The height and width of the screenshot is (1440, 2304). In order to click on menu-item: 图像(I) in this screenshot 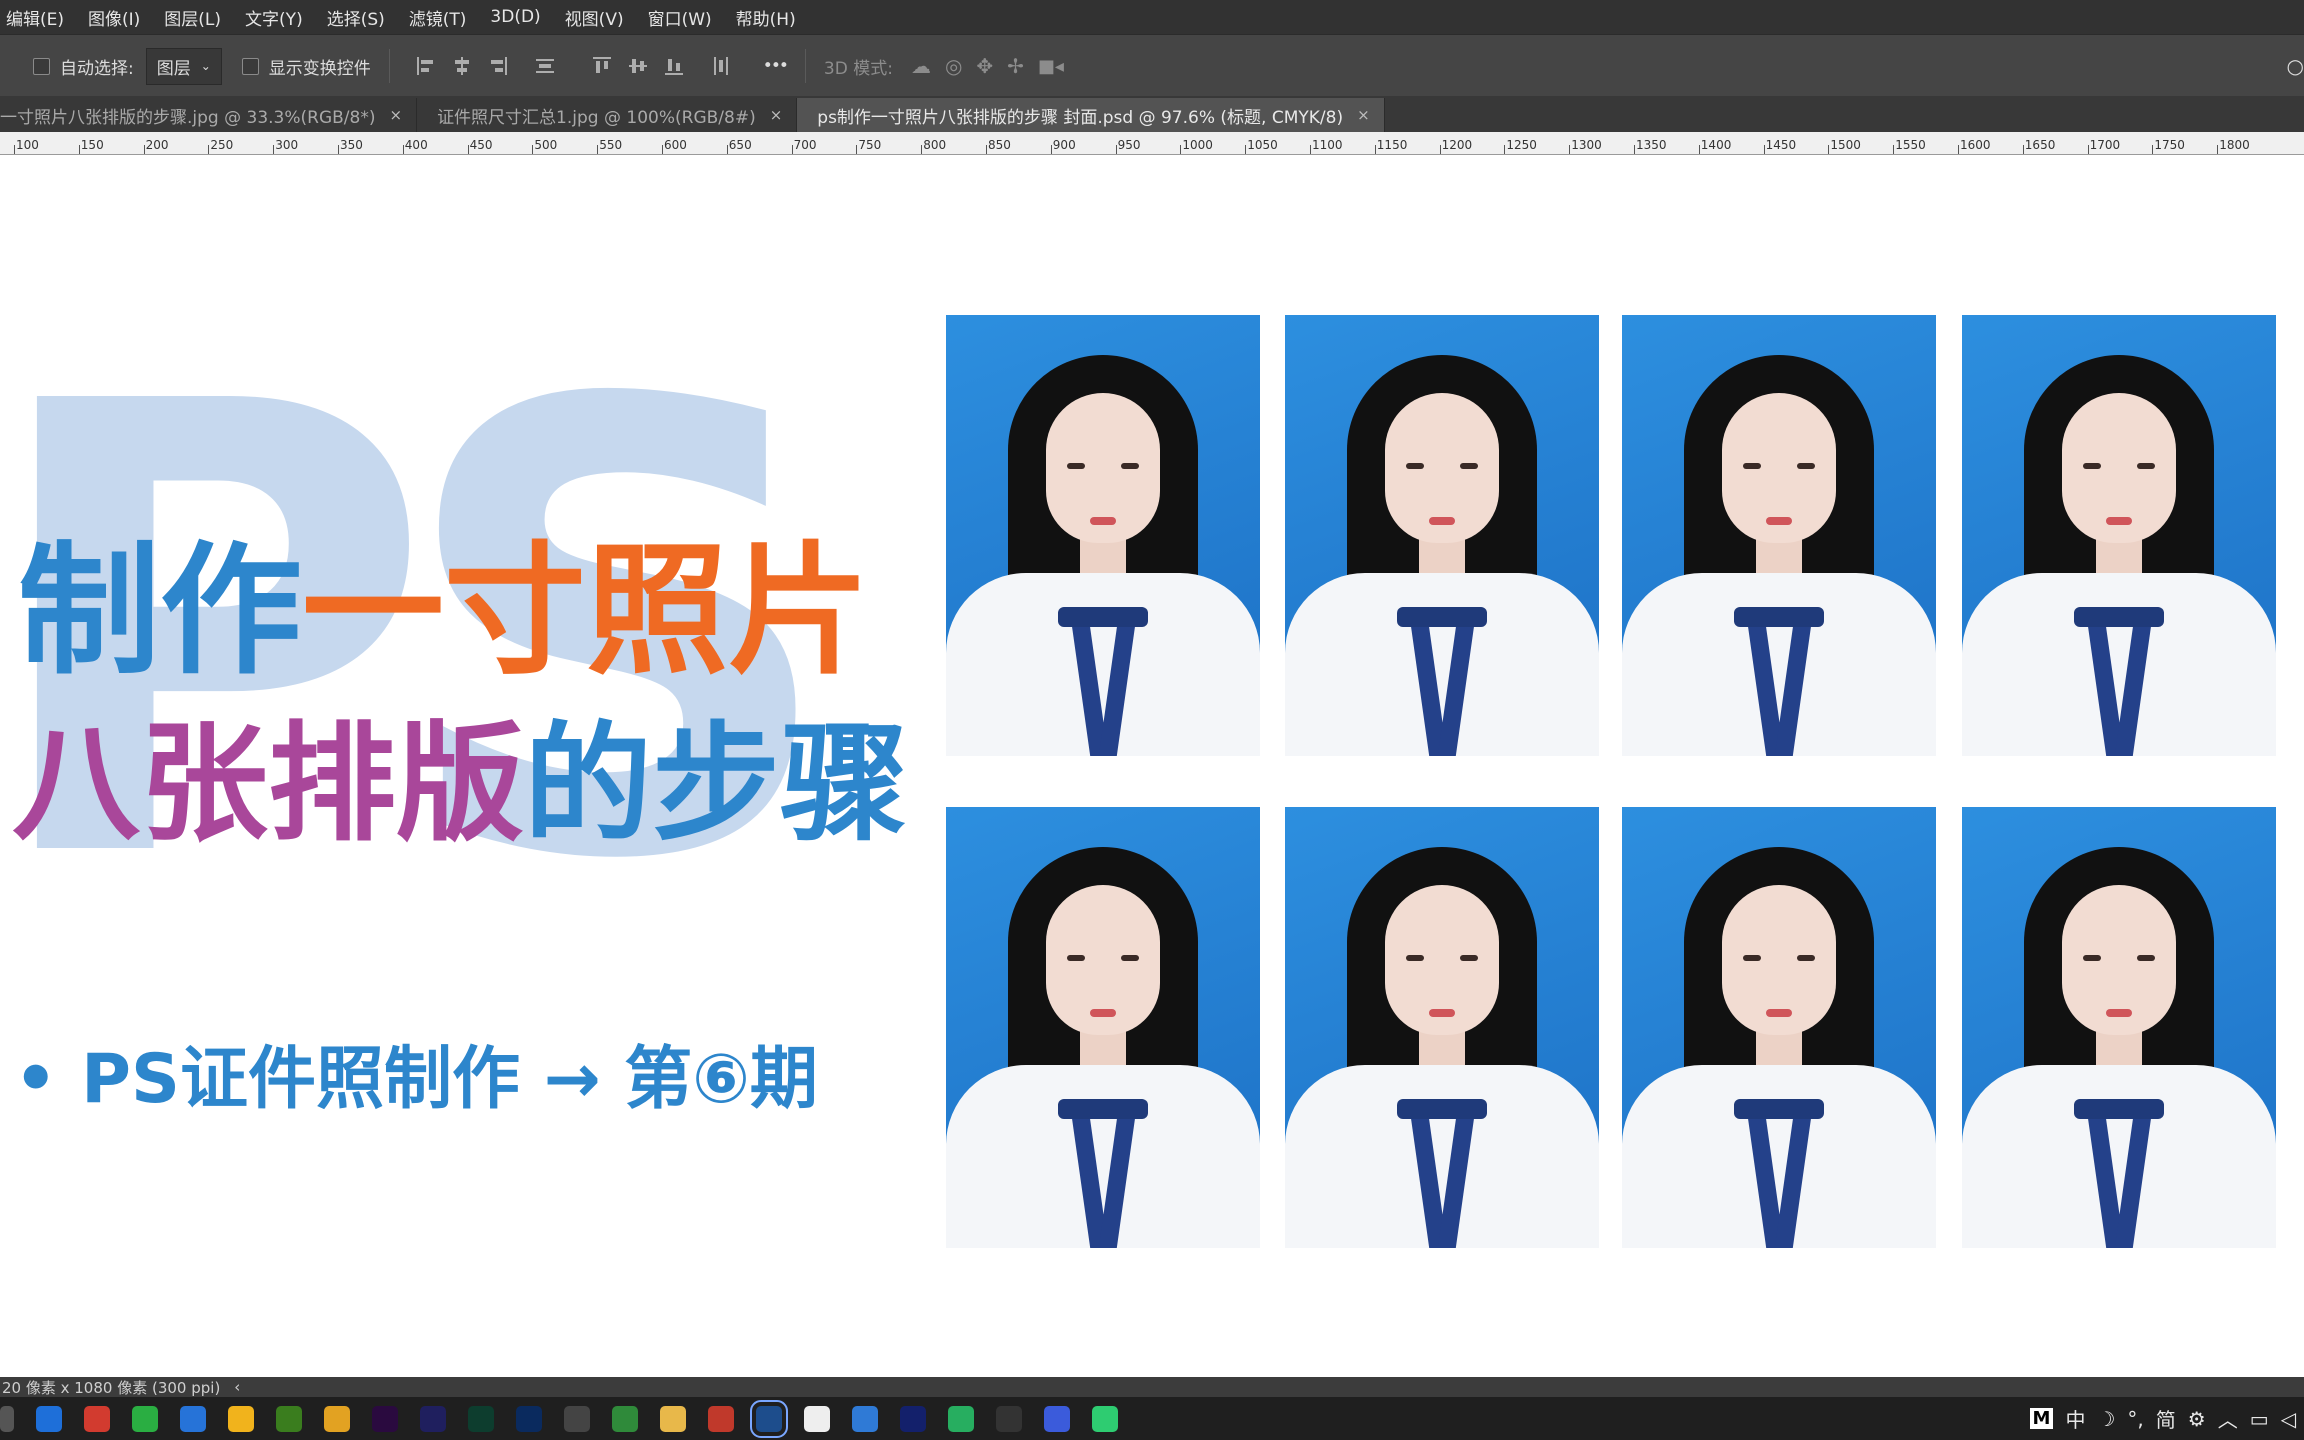, I will do `click(114, 17)`.